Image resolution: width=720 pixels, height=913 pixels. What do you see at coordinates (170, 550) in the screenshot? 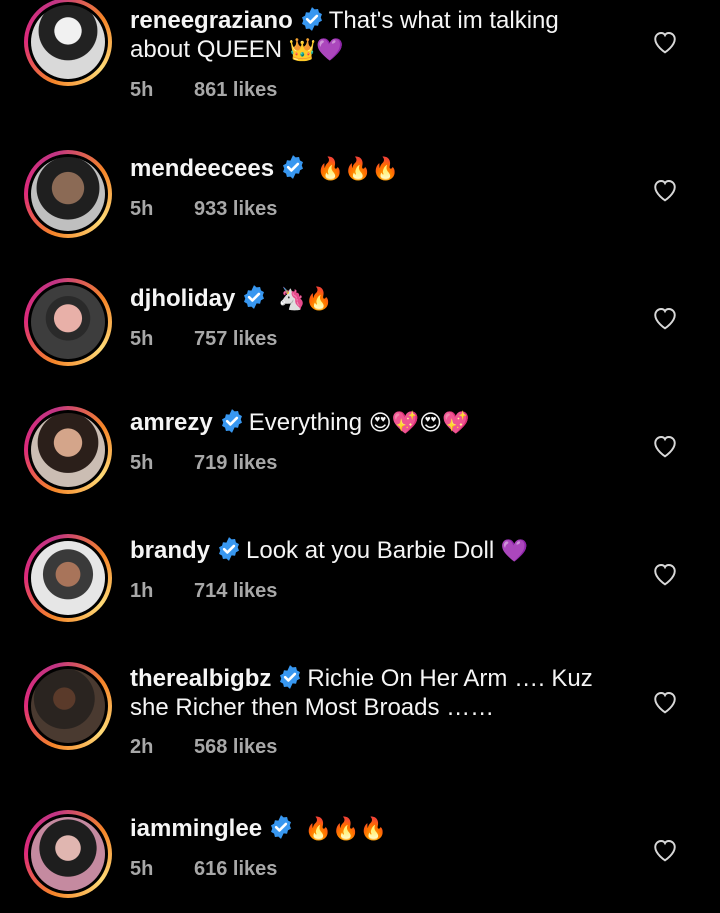
I see `comment-username: brandy` at bounding box center [170, 550].